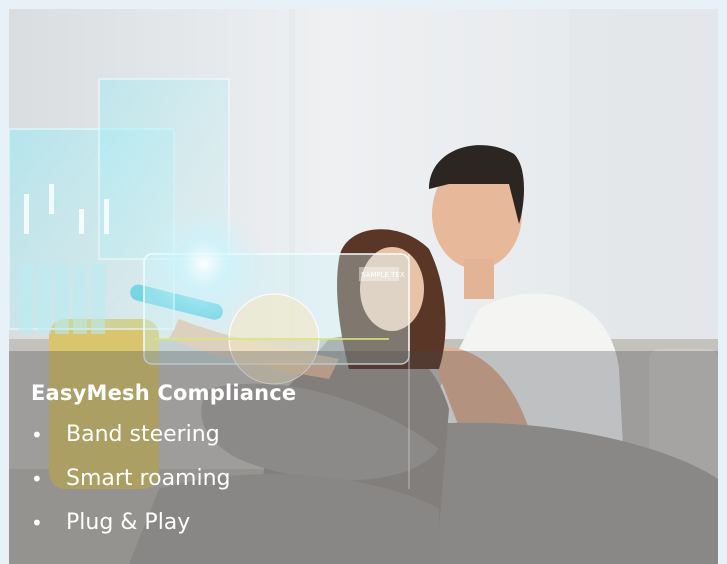 This screenshot has width=727, height=564. What do you see at coordinates (143, 434) in the screenshot?
I see `feature-band-steering: Band steering` at bounding box center [143, 434].